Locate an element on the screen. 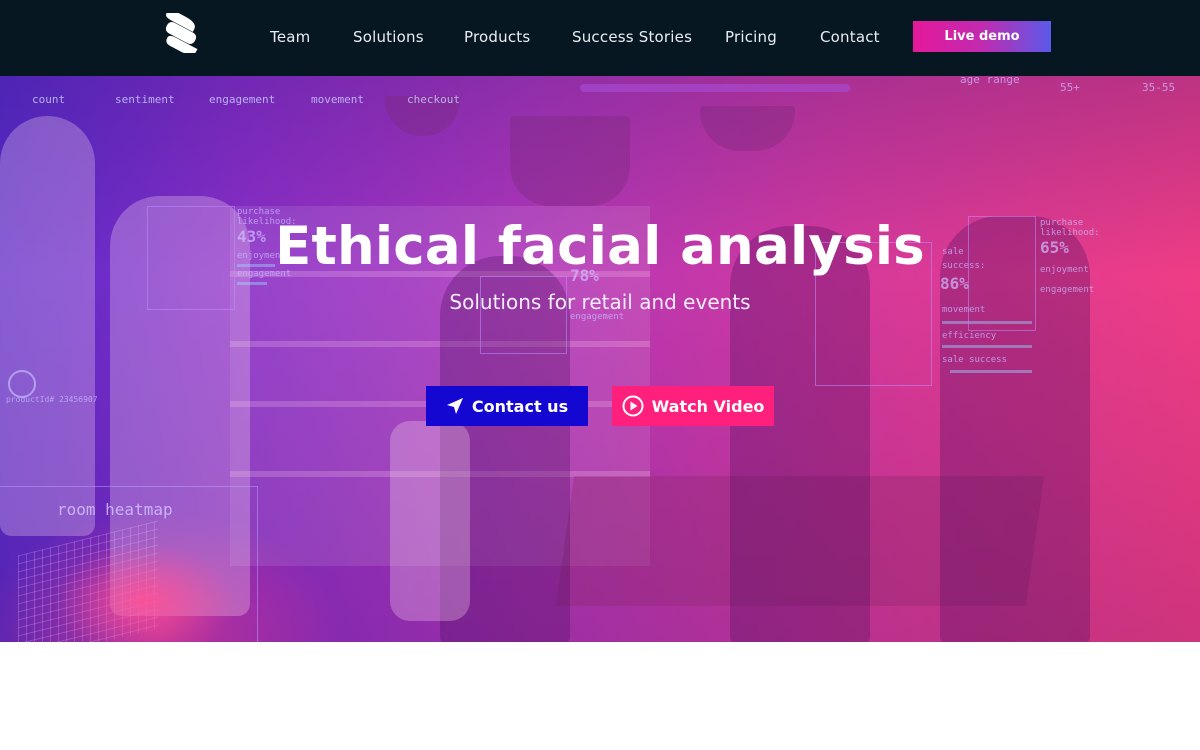 Image resolution: width=1200 pixels, height=750 pixels. hero-title: Ethical facial analysis is located at coordinates (600, 246).